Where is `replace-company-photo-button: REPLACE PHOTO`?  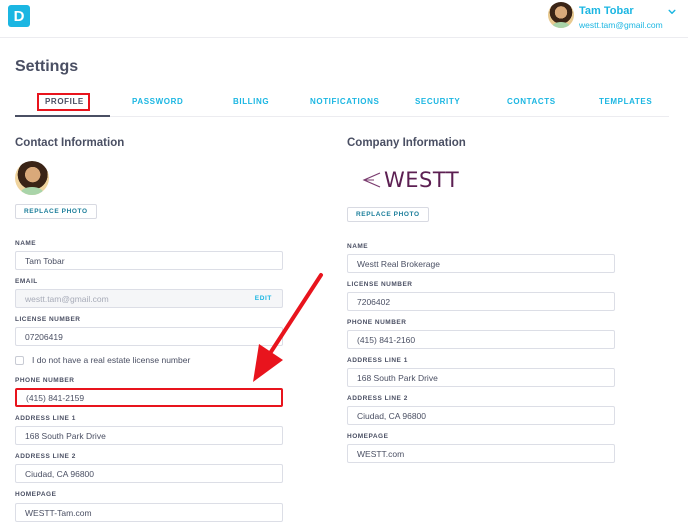 replace-company-photo-button: REPLACE PHOTO is located at coordinates (388, 214).